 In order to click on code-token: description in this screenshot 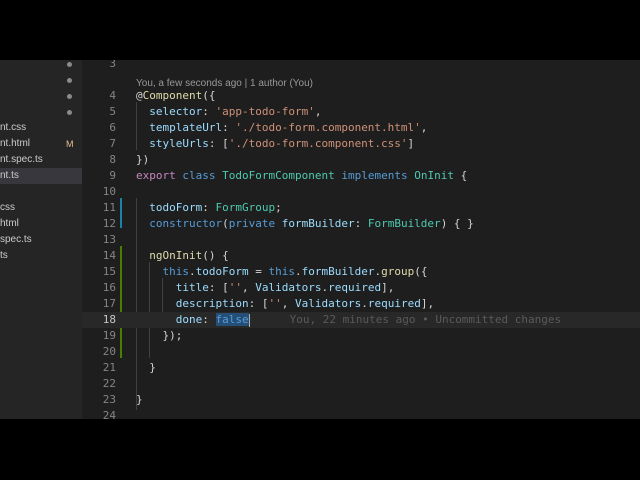, I will do `click(212, 303)`.